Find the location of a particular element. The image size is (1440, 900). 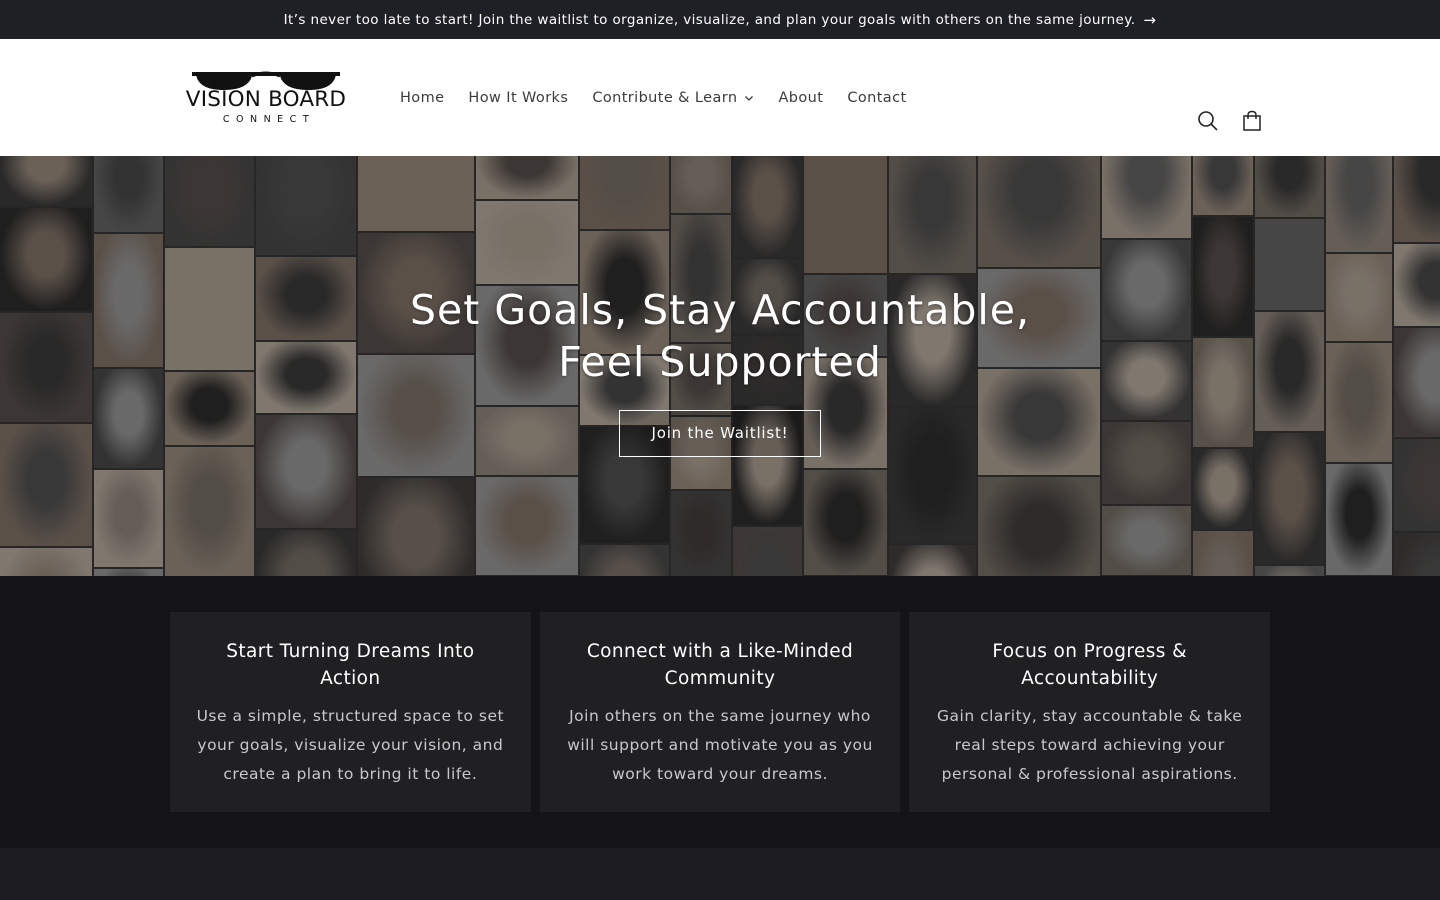

logo-subtitle: CONNECT is located at coordinates (269, 119).